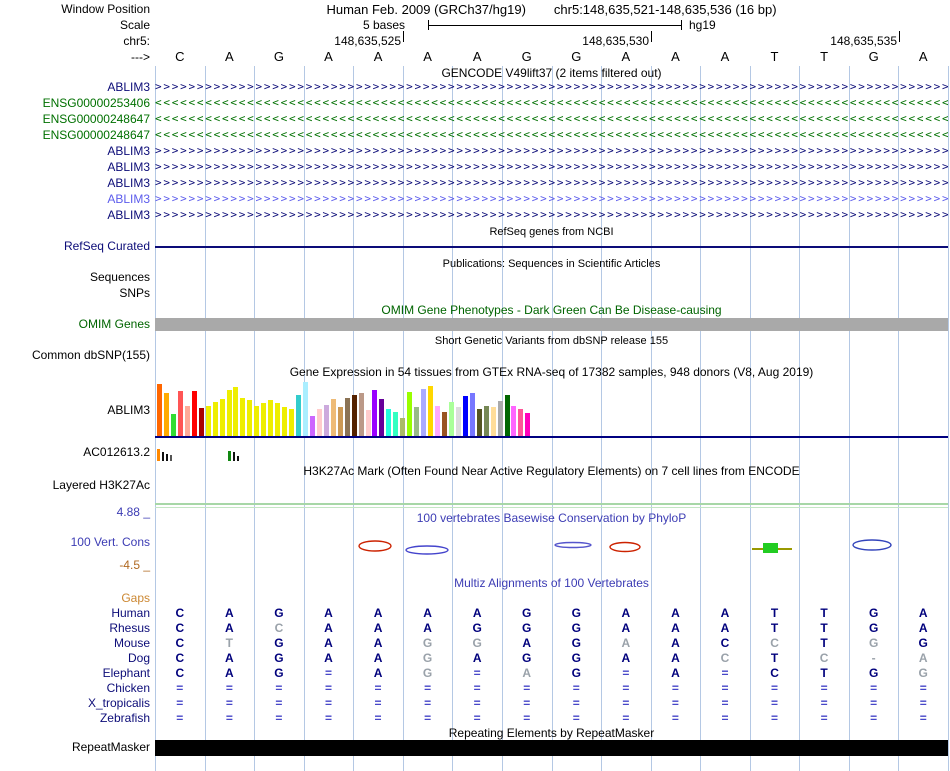 The image size is (950, 771). Describe the element at coordinates (75, 598) in the screenshot. I see `multiz-gaps-label: Gaps` at that location.